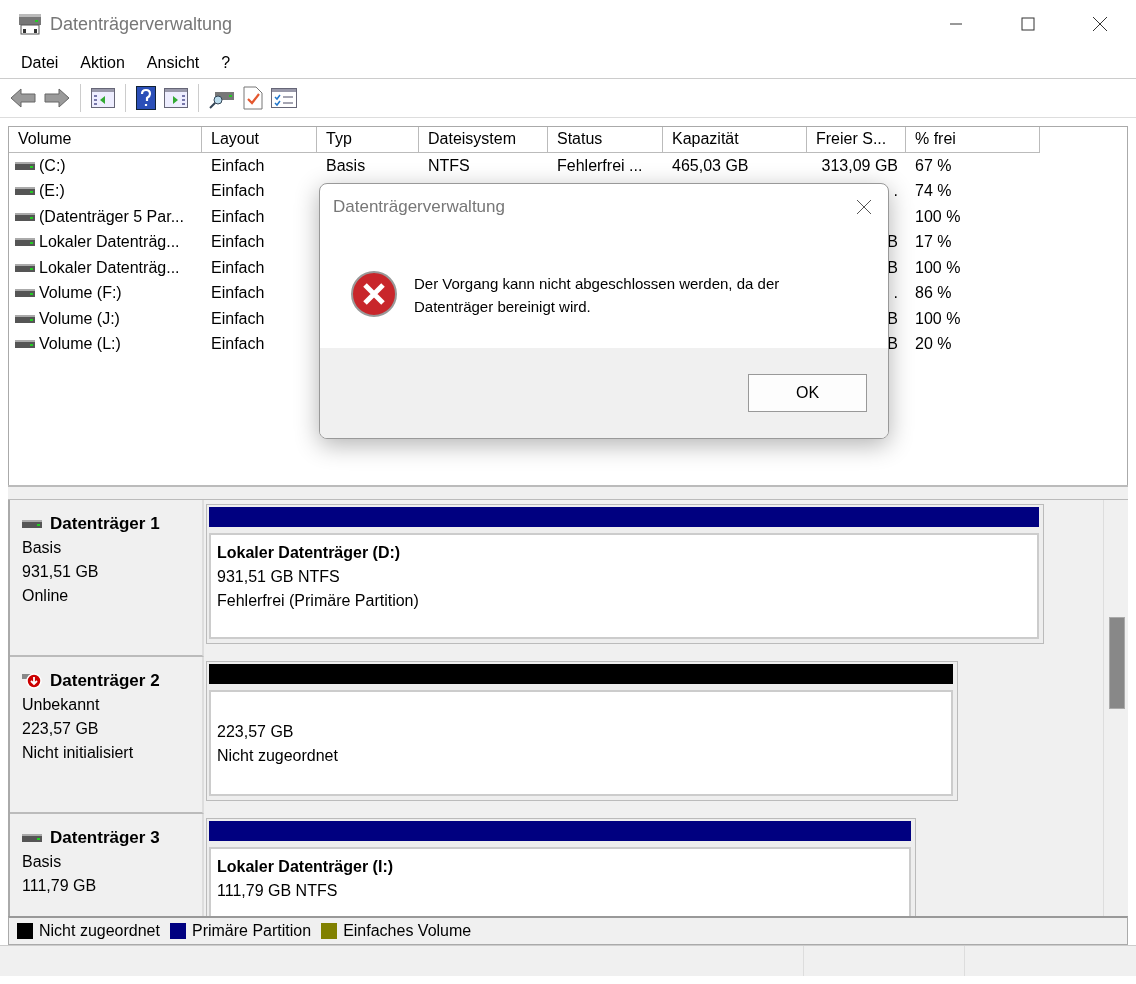  What do you see at coordinates (973, 140) in the screenshot?
I see `column-header: % frei` at bounding box center [973, 140].